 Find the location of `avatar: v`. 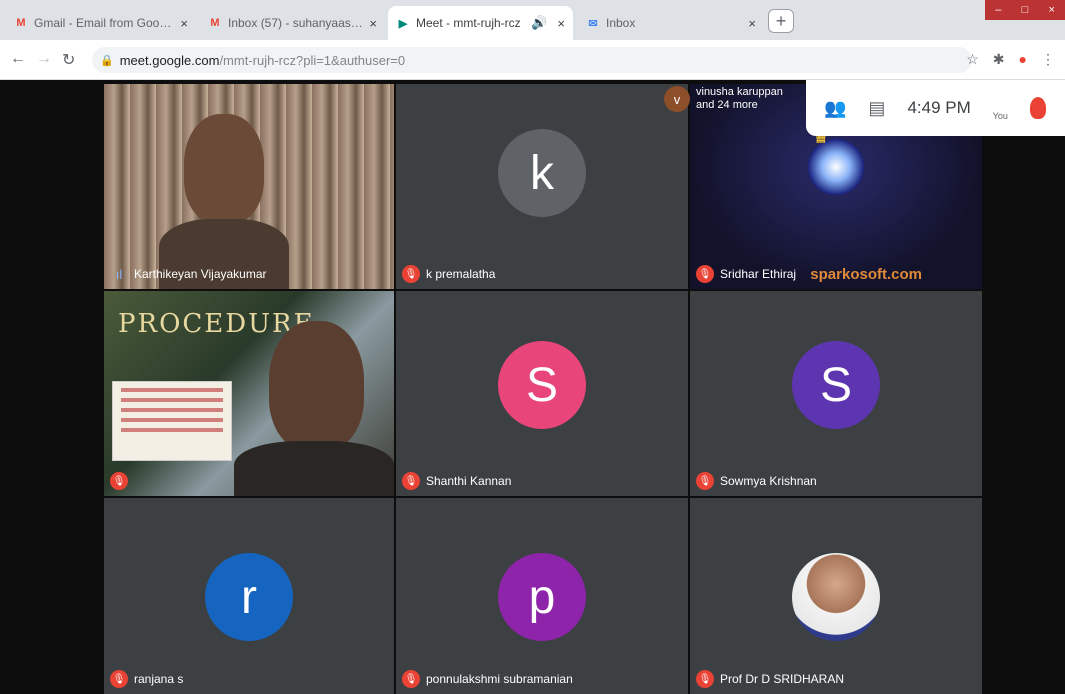

avatar: v is located at coordinates (677, 99).